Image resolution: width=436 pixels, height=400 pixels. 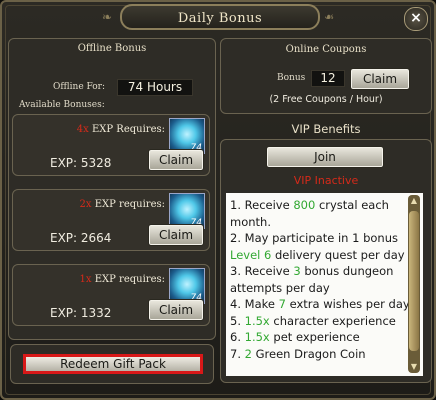 I want to click on offline-for-label: Offline For:, so click(x=79, y=87).